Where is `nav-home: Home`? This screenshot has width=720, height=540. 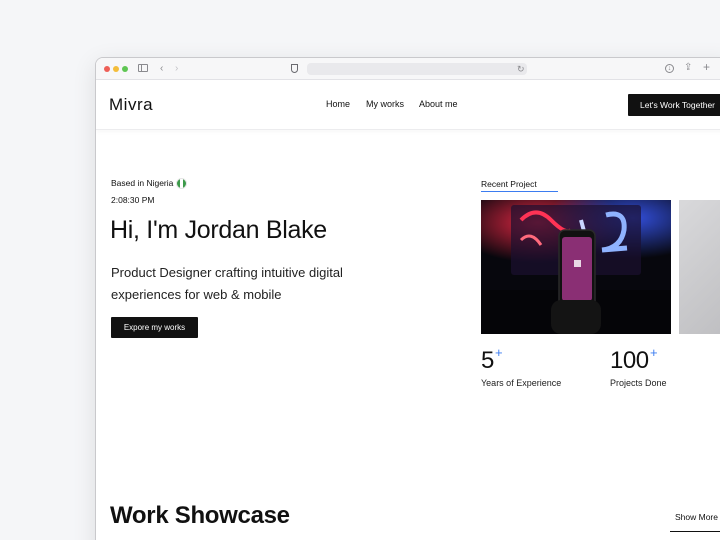
nav-home: Home is located at coordinates (338, 104).